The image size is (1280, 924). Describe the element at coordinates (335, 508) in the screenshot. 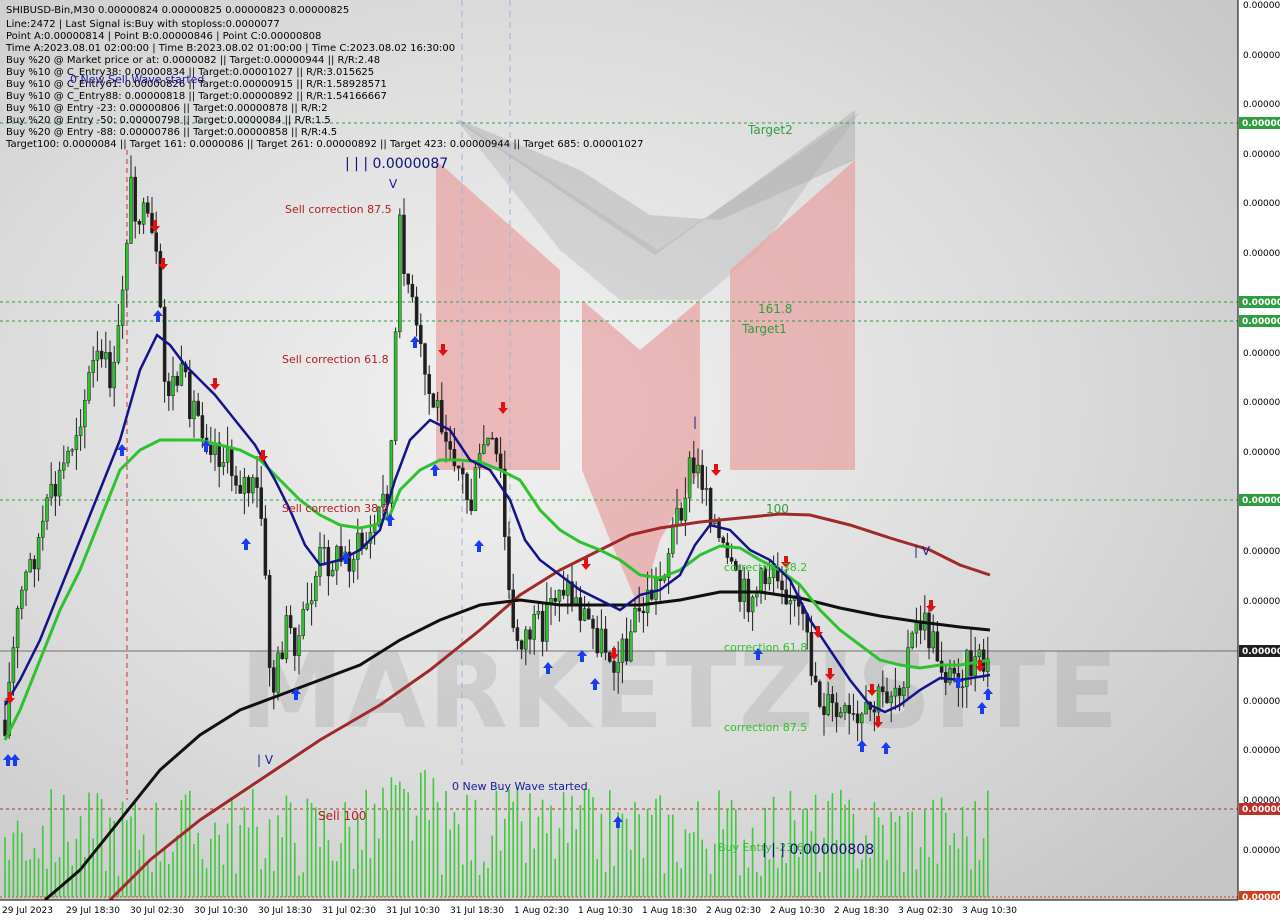

I see `sell-correction-382: Sell correction 38.2` at that location.